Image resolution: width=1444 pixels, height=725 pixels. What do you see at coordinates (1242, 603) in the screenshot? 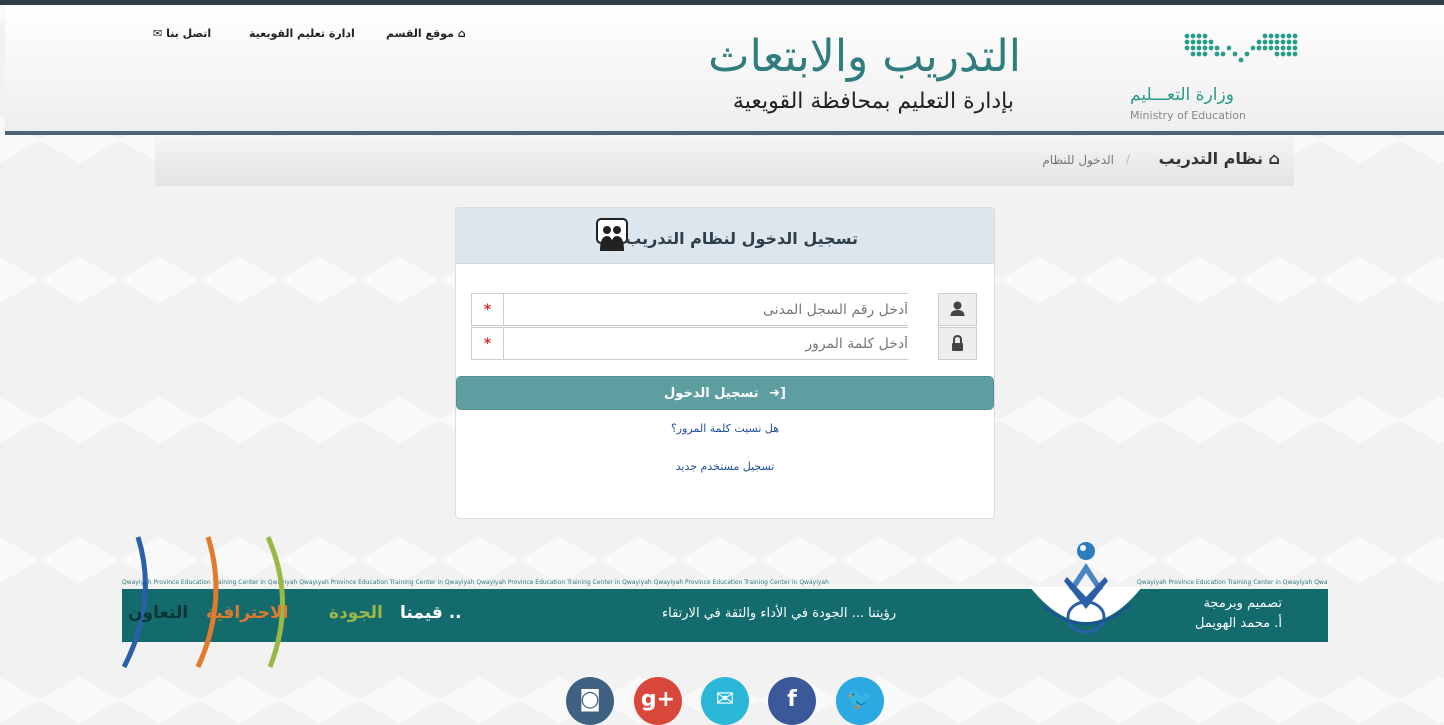
I see `credits-line-1: تصميم وبرمجة` at bounding box center [1242, 603].